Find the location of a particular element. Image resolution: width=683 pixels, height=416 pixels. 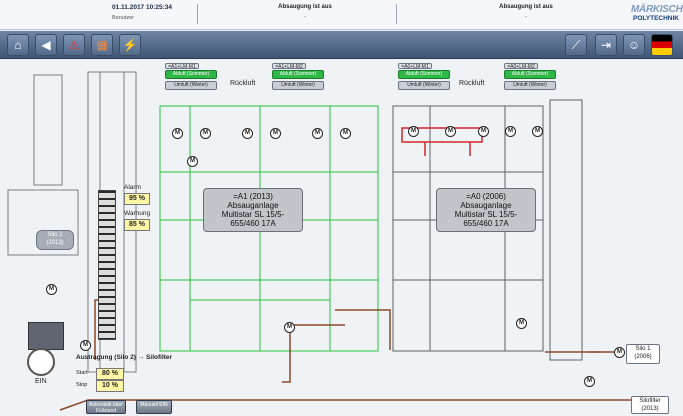

tools-icon: ⟋ is located at coordinates (576, 45).